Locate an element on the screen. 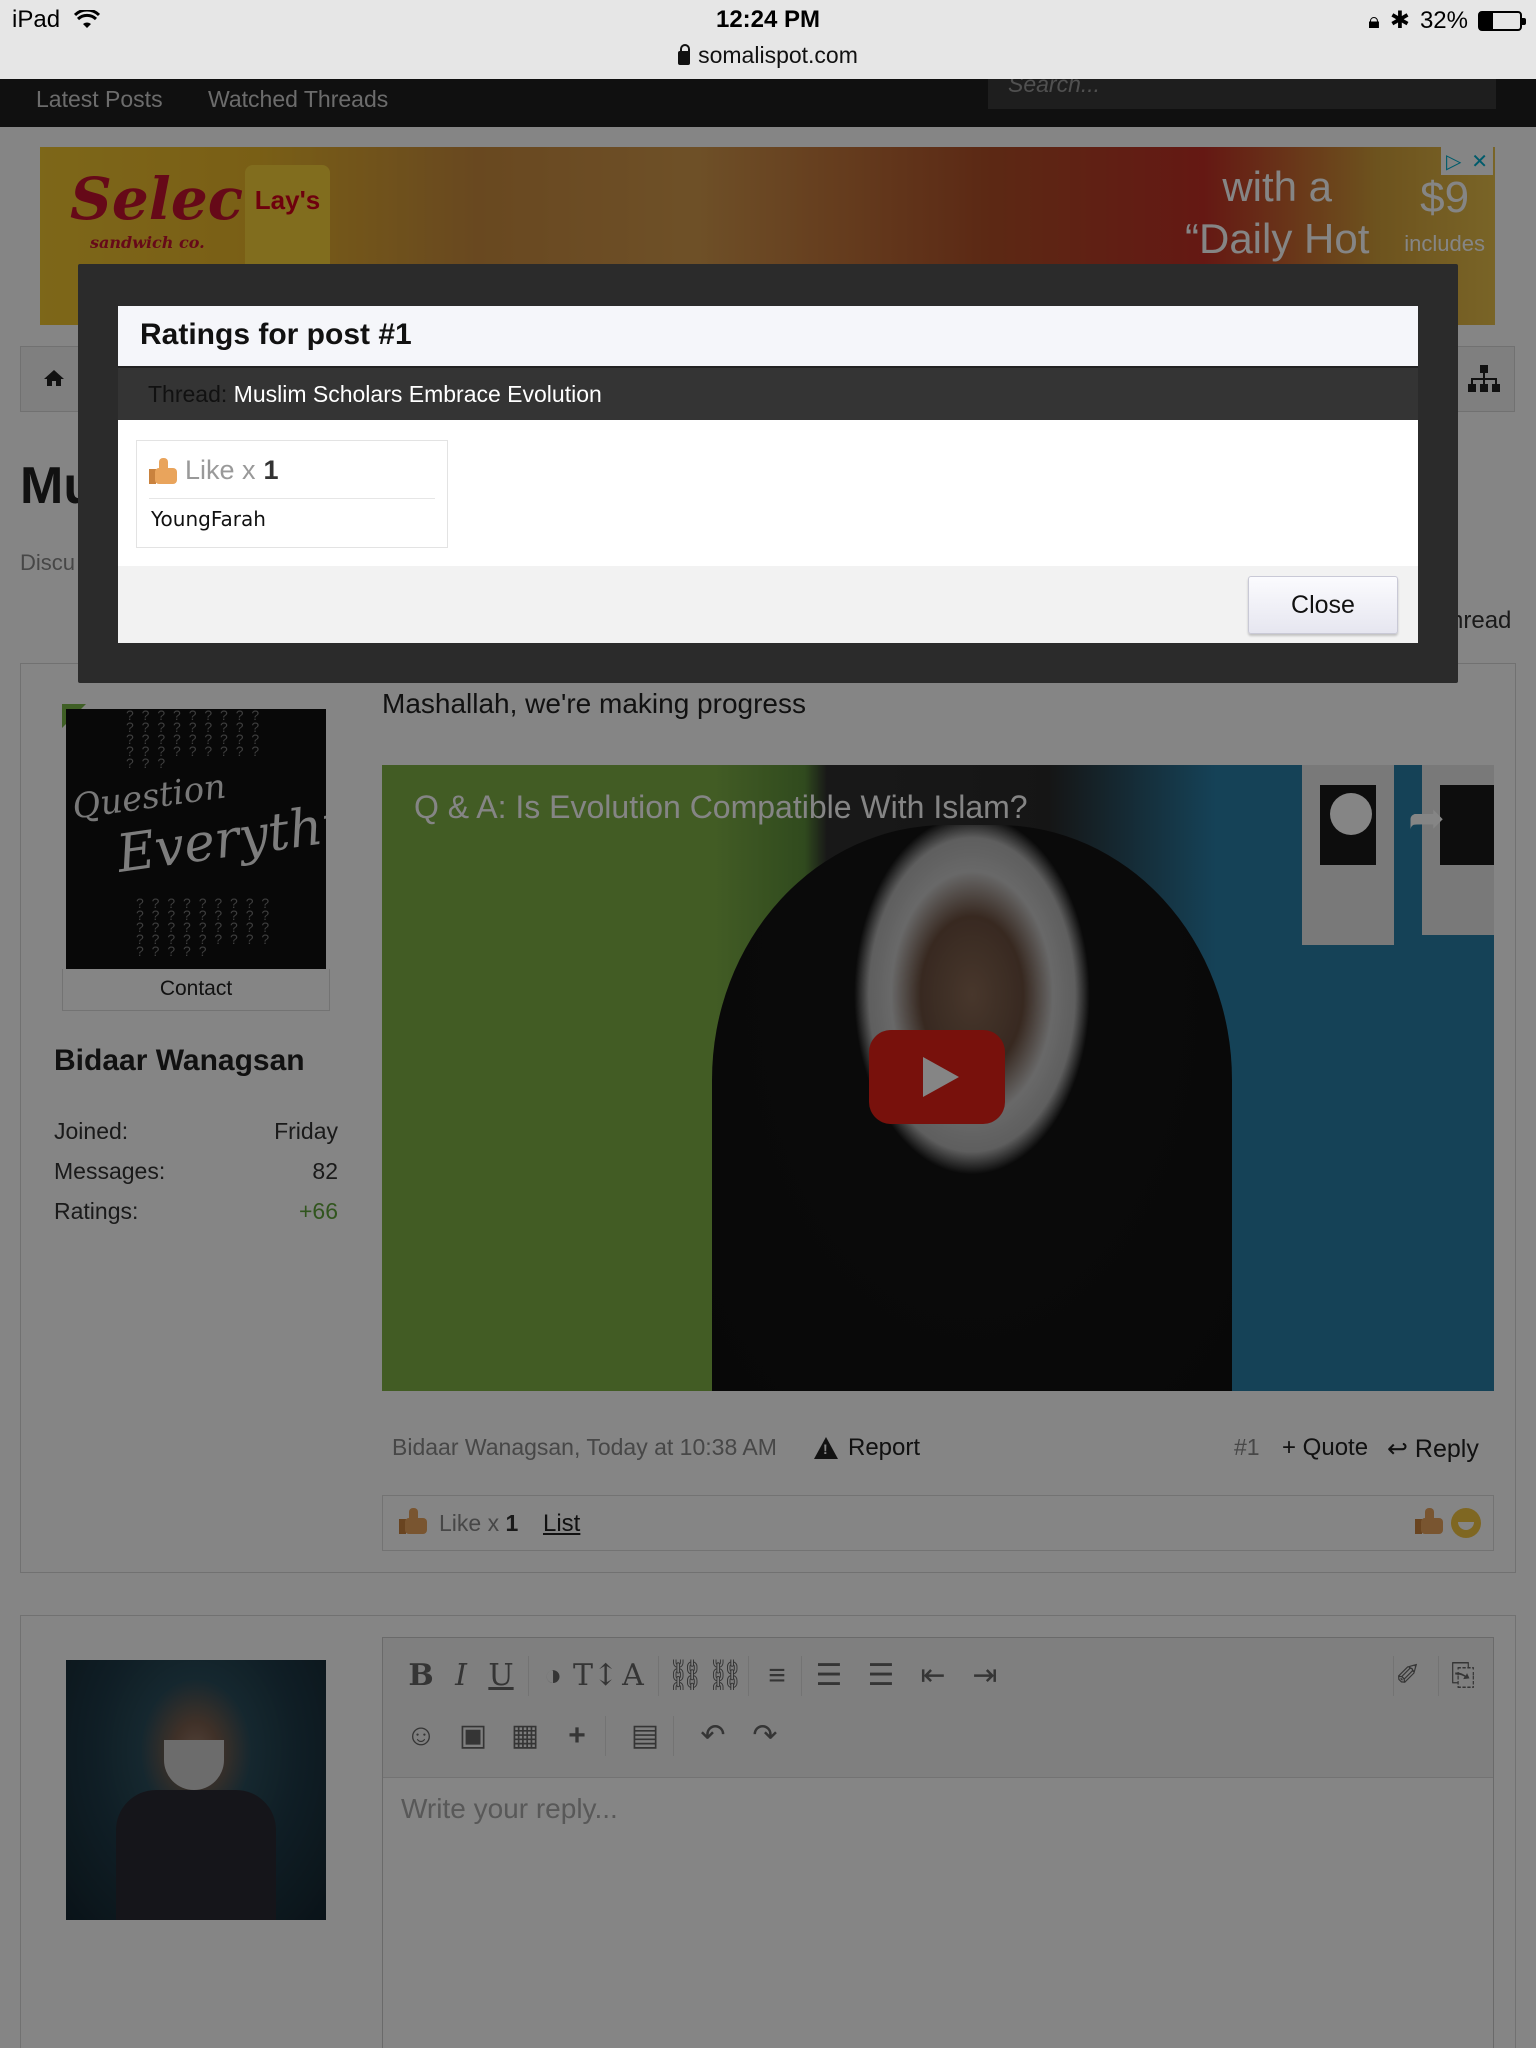 The image size is (1536, 2048). status-right: 🔒︎ ✱ 32% is located at coordinates (1447, 20).